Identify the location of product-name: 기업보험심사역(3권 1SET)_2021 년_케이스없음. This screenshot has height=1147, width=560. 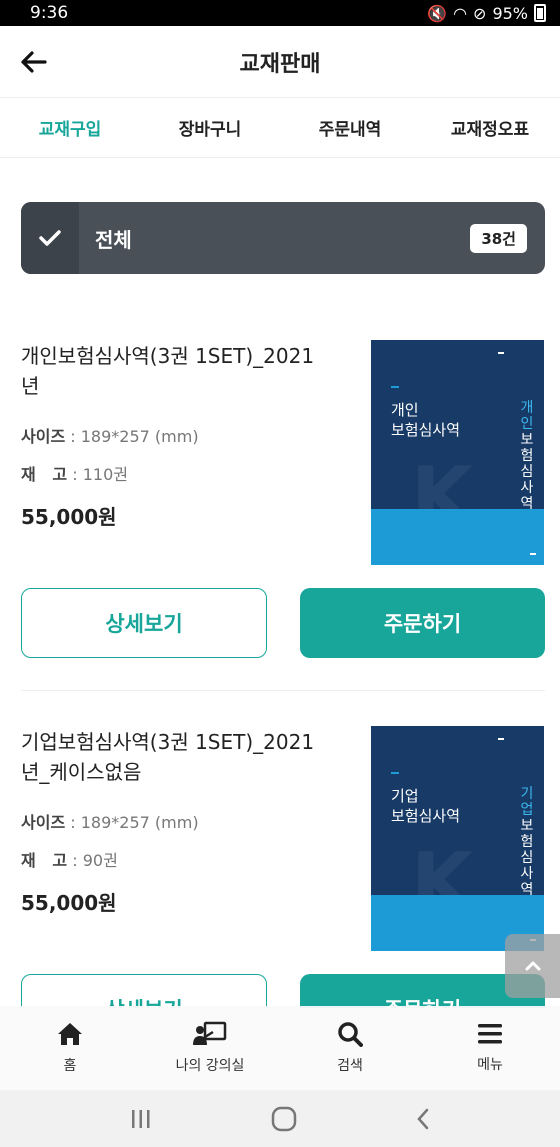
(181, 757).